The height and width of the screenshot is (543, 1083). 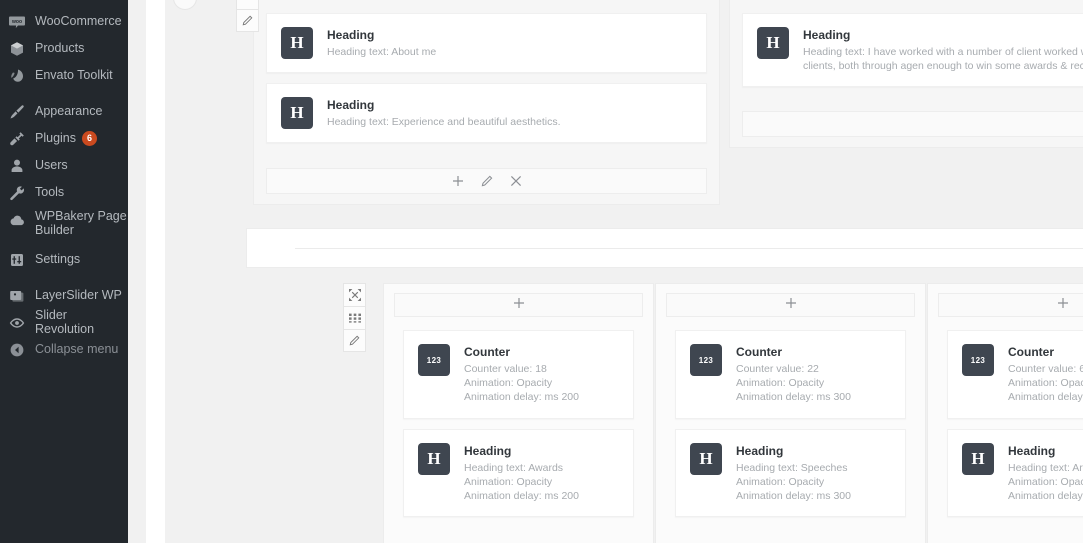 What do you see at coordinates (793, 397) in the screenshot?
I see `element-meta-line: Animation delay: ms 300` at bounding box center [793, 397].